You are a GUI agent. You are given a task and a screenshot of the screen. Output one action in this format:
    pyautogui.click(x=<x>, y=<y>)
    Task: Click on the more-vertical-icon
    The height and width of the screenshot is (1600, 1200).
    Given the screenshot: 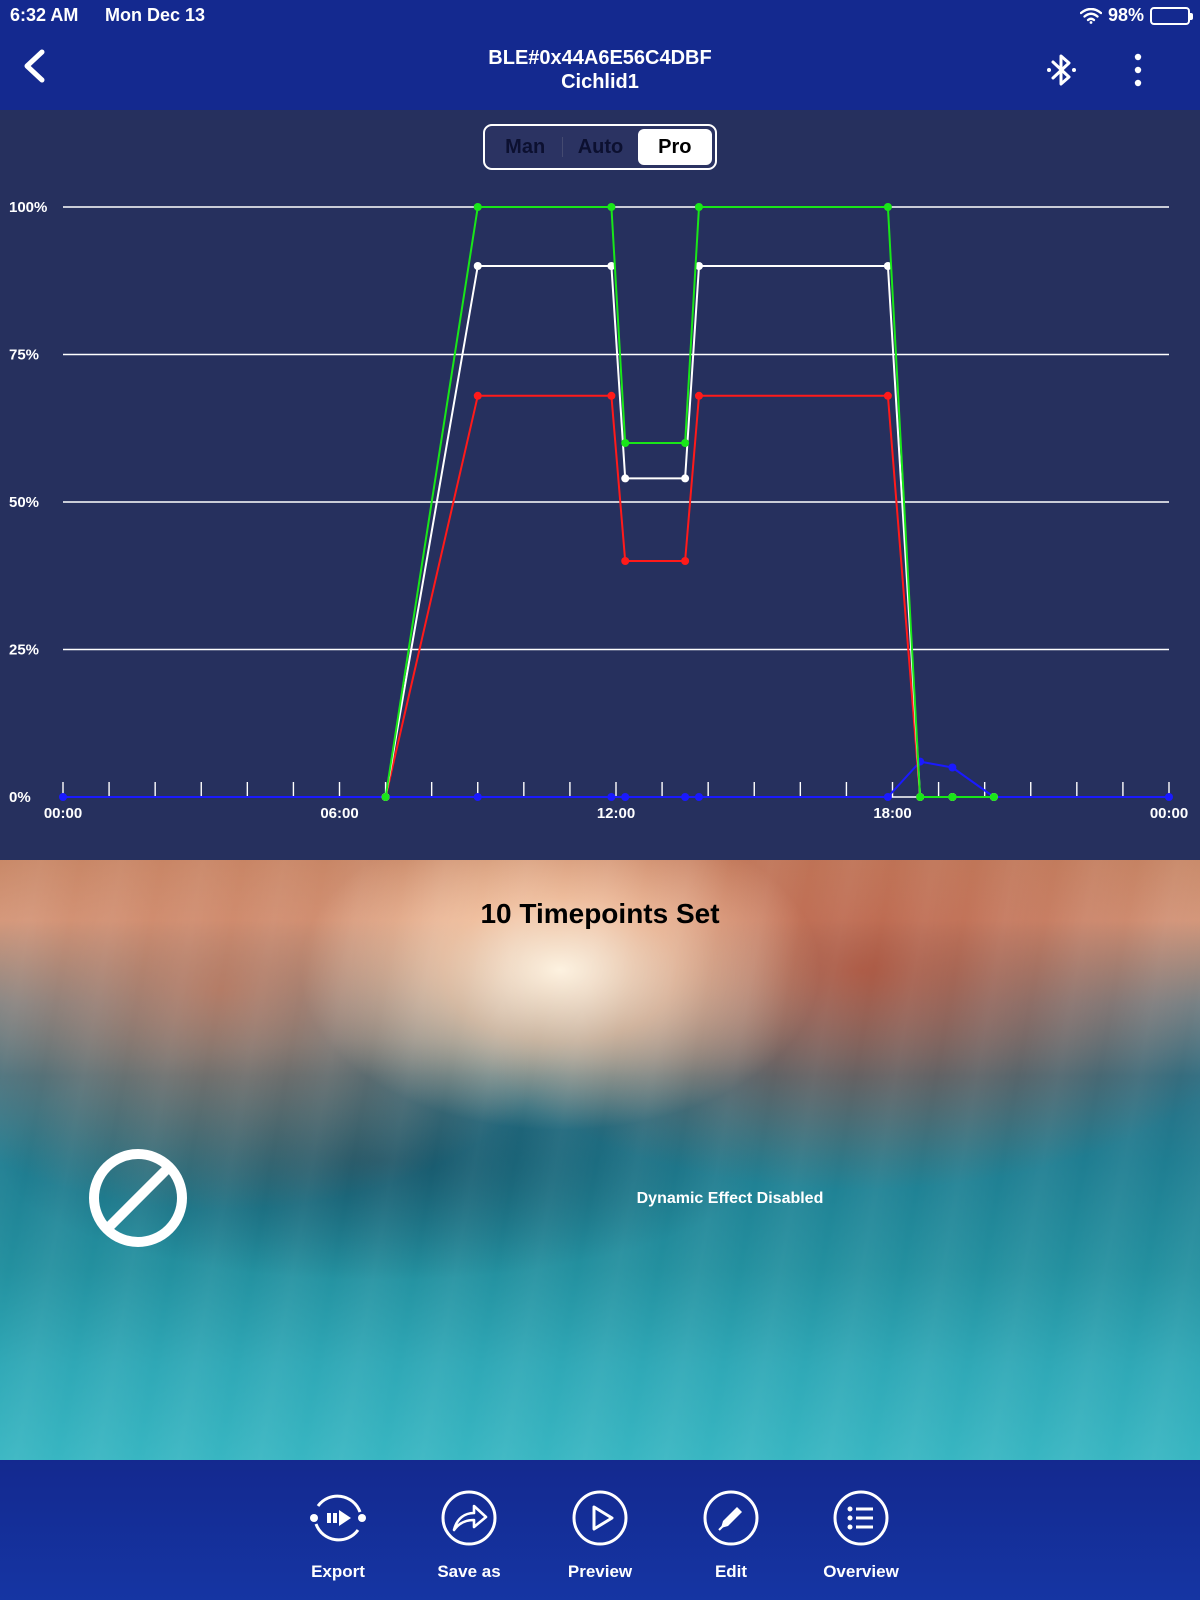 What is the action you would take?
    pyautogui.click(x=1138, y=70)
    